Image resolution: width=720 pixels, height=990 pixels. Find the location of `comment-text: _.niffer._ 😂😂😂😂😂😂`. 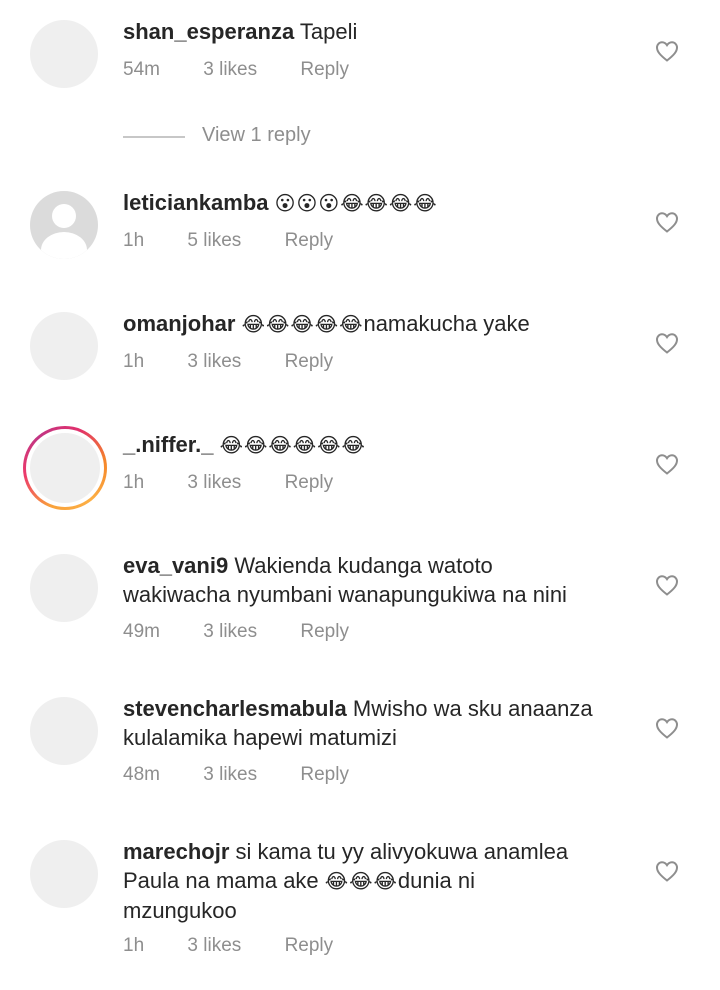

comment-text: _.niffer._ 😂😂😂😂😂😂 is located at coordinates (373, 445).